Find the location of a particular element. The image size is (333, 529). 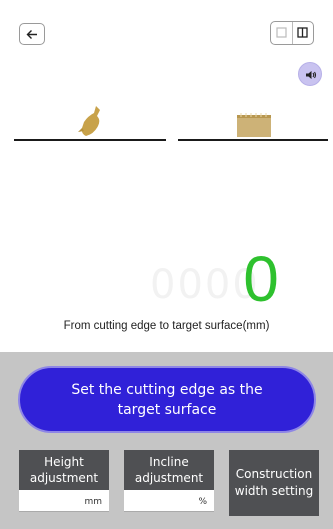

sound-button is located at coordinates (310, 74).